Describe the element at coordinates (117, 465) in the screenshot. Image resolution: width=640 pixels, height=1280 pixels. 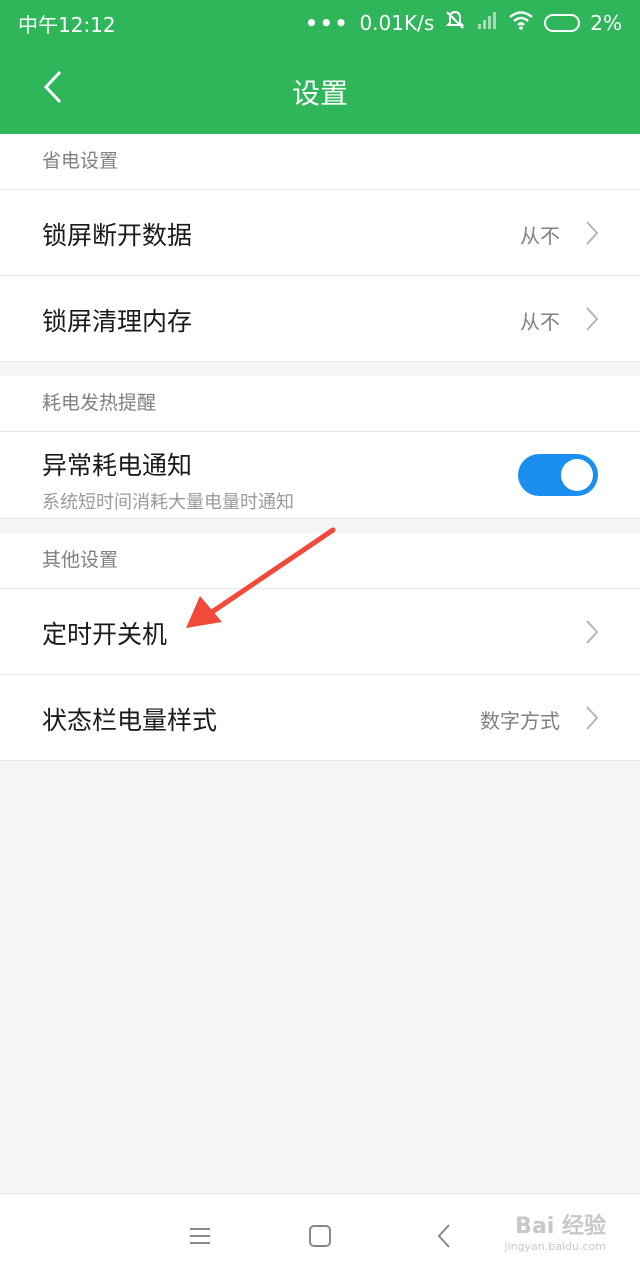
I see `setting-label: 异常耗电通知` at that location.